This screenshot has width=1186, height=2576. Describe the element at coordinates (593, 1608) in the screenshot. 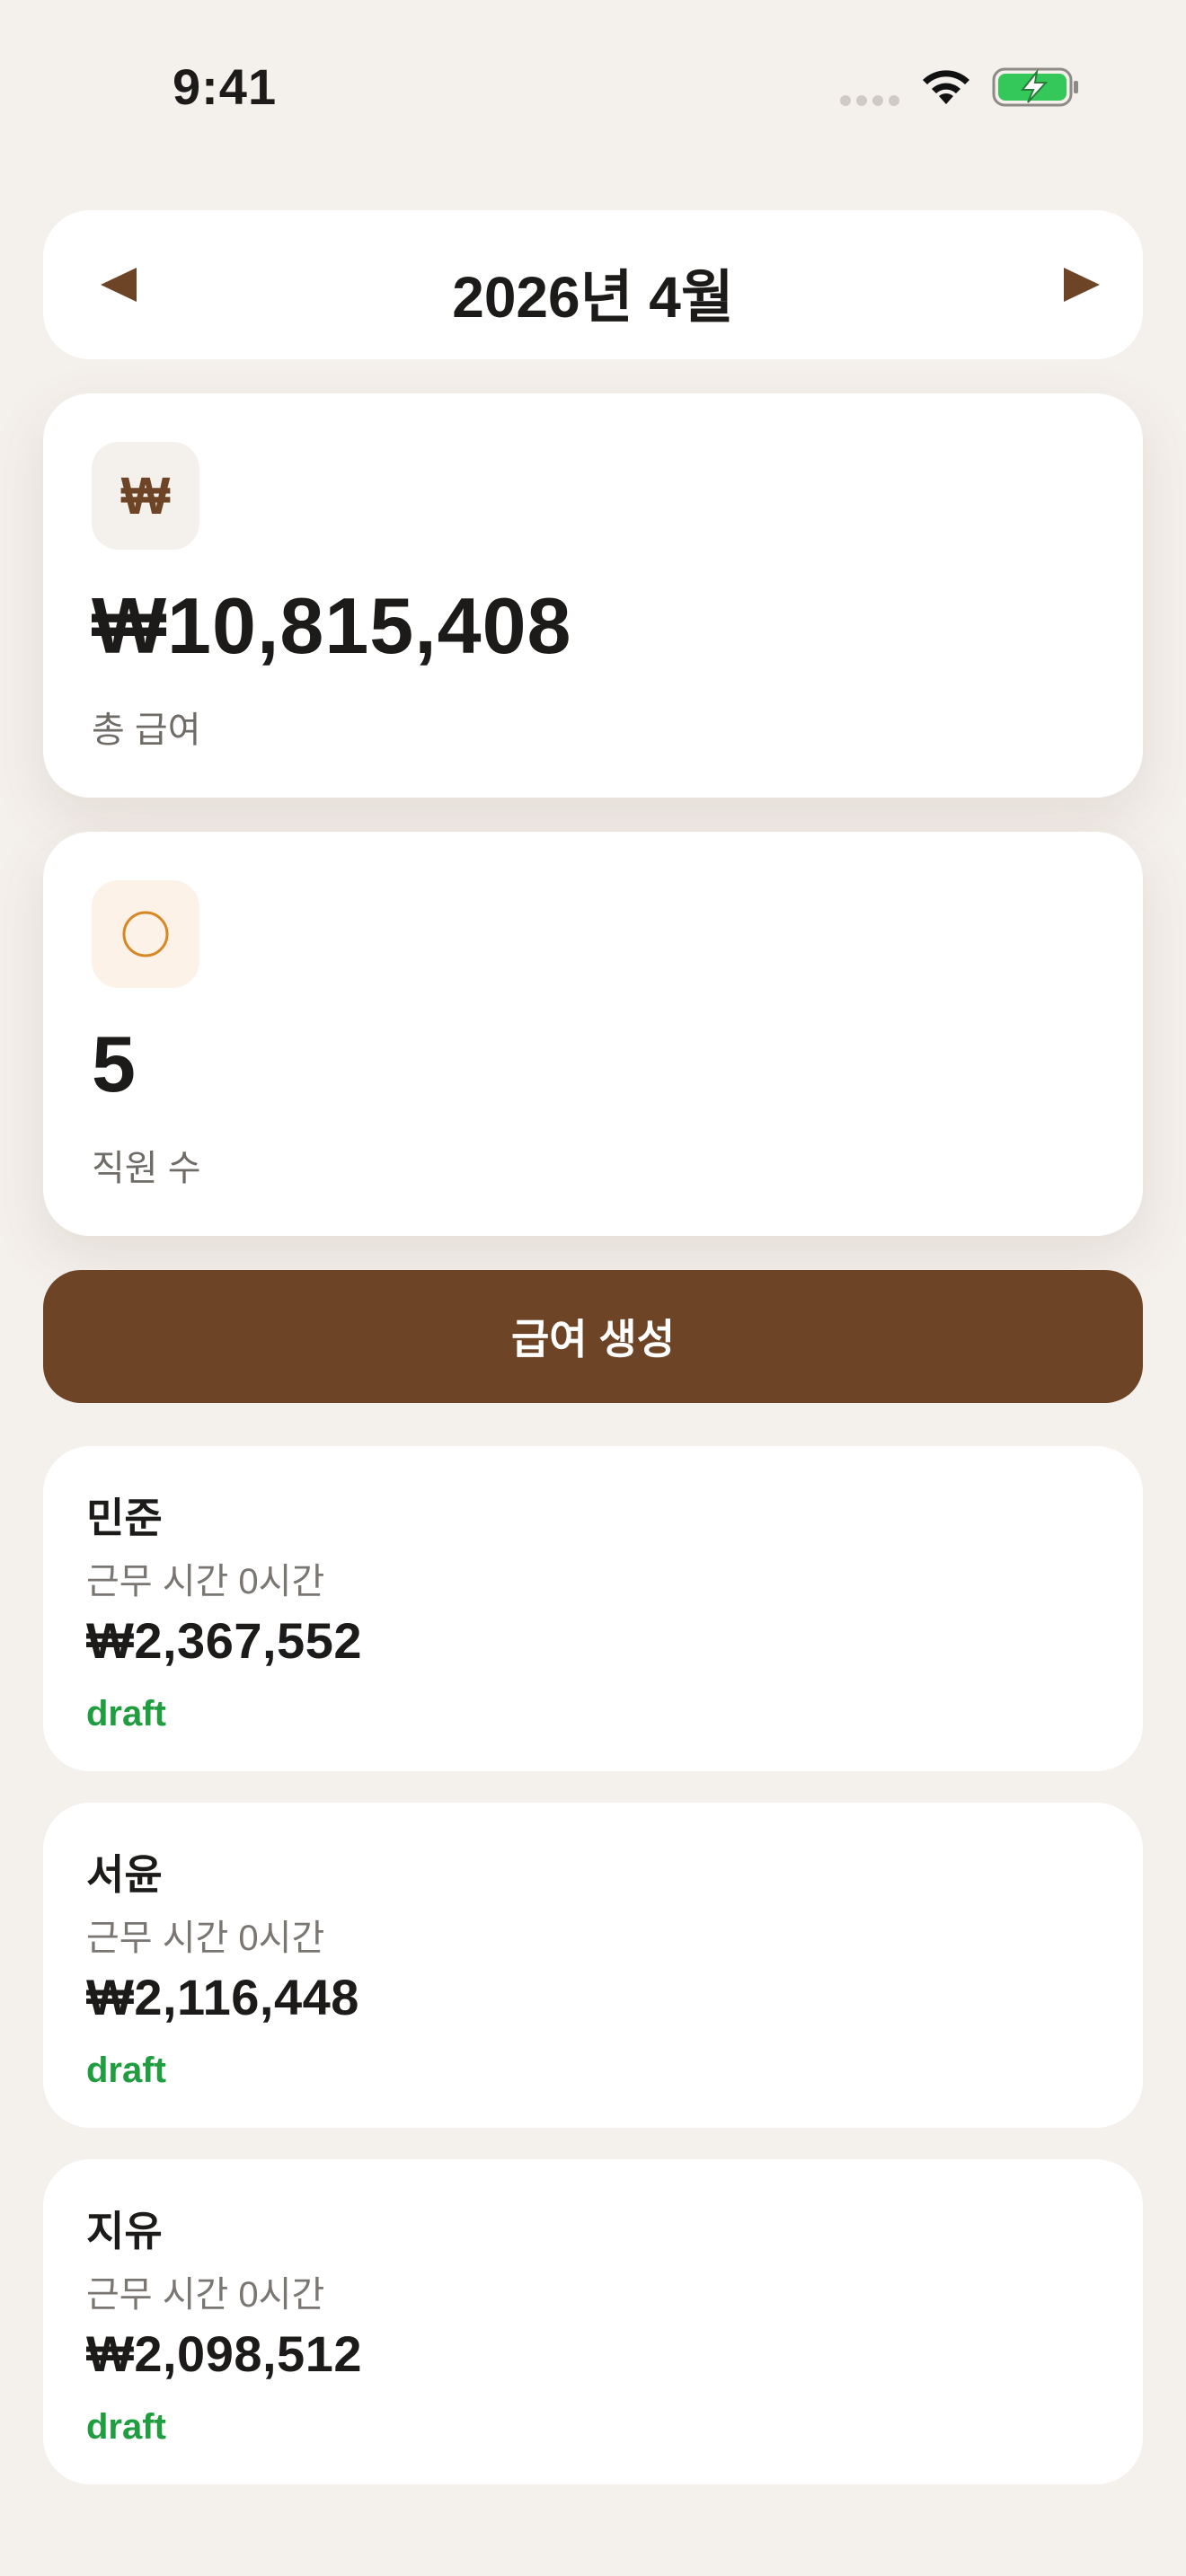

I see `employee-card: 민준 근무 시간 0시간 ₩2,367,552 draft` at that location.